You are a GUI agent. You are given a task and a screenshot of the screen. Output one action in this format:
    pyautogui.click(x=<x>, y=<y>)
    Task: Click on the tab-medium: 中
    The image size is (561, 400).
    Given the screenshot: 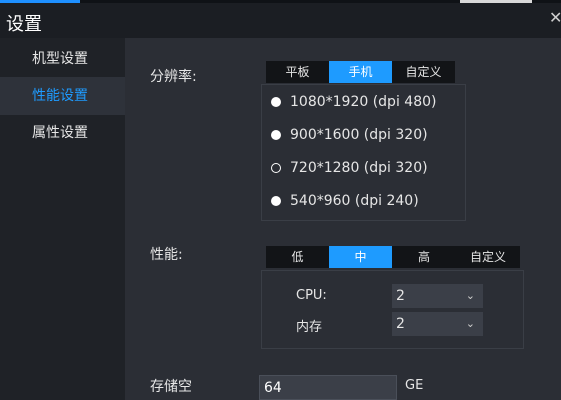 What is the action you would take?
    pyautogui.click(x=360, y=257)
    